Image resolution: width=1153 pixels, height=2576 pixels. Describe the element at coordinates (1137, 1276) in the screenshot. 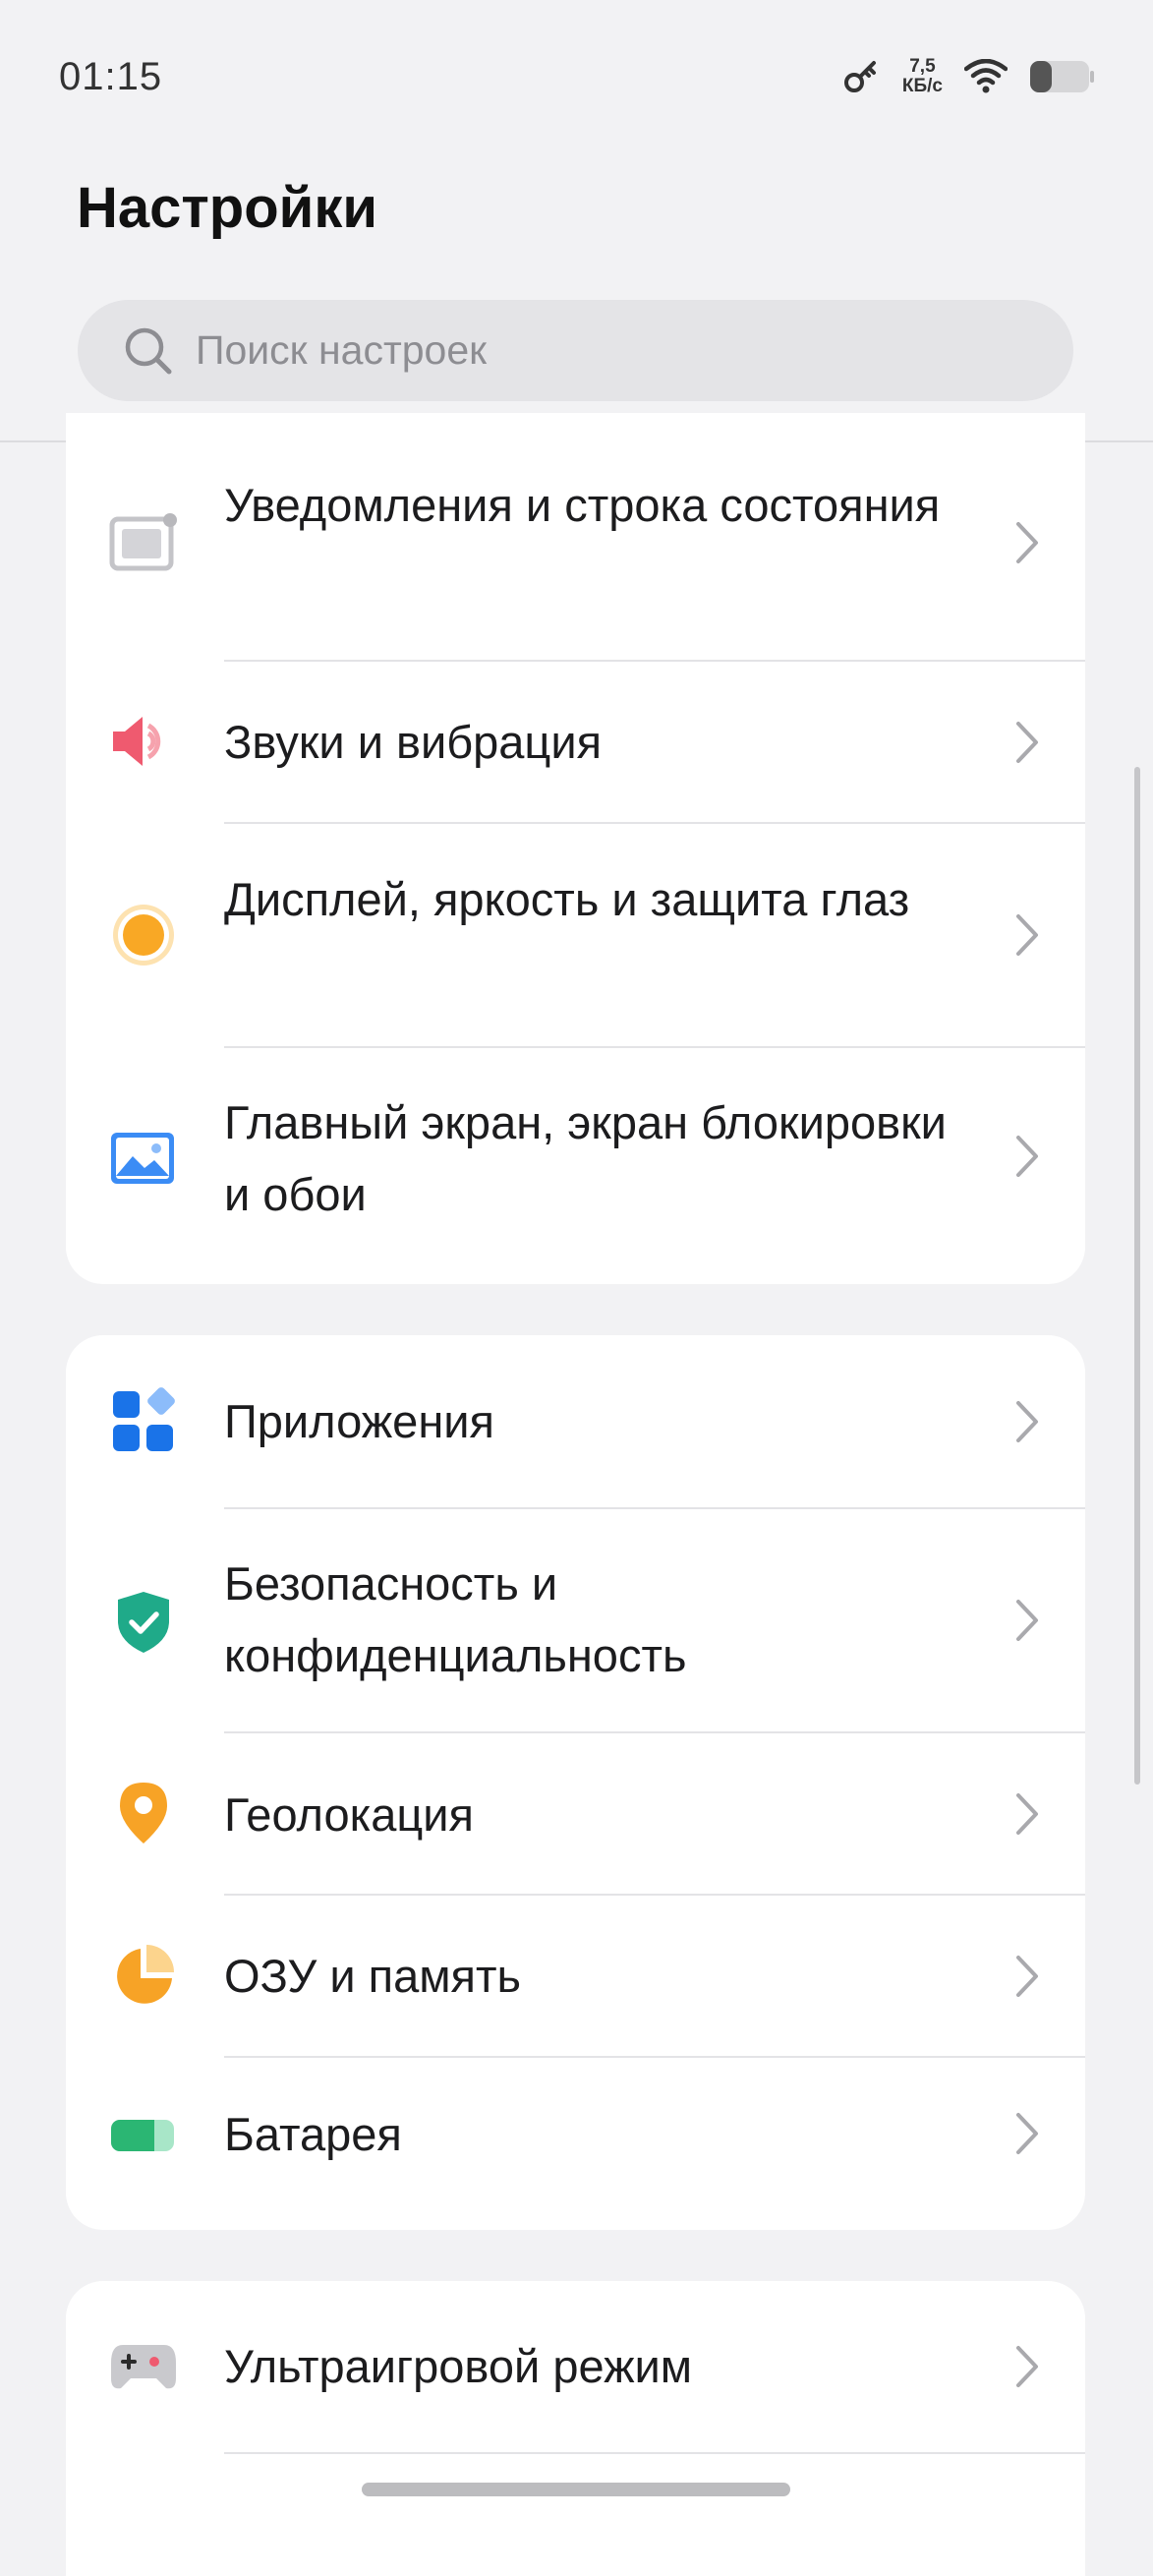

I see `scrollbar` at that location.